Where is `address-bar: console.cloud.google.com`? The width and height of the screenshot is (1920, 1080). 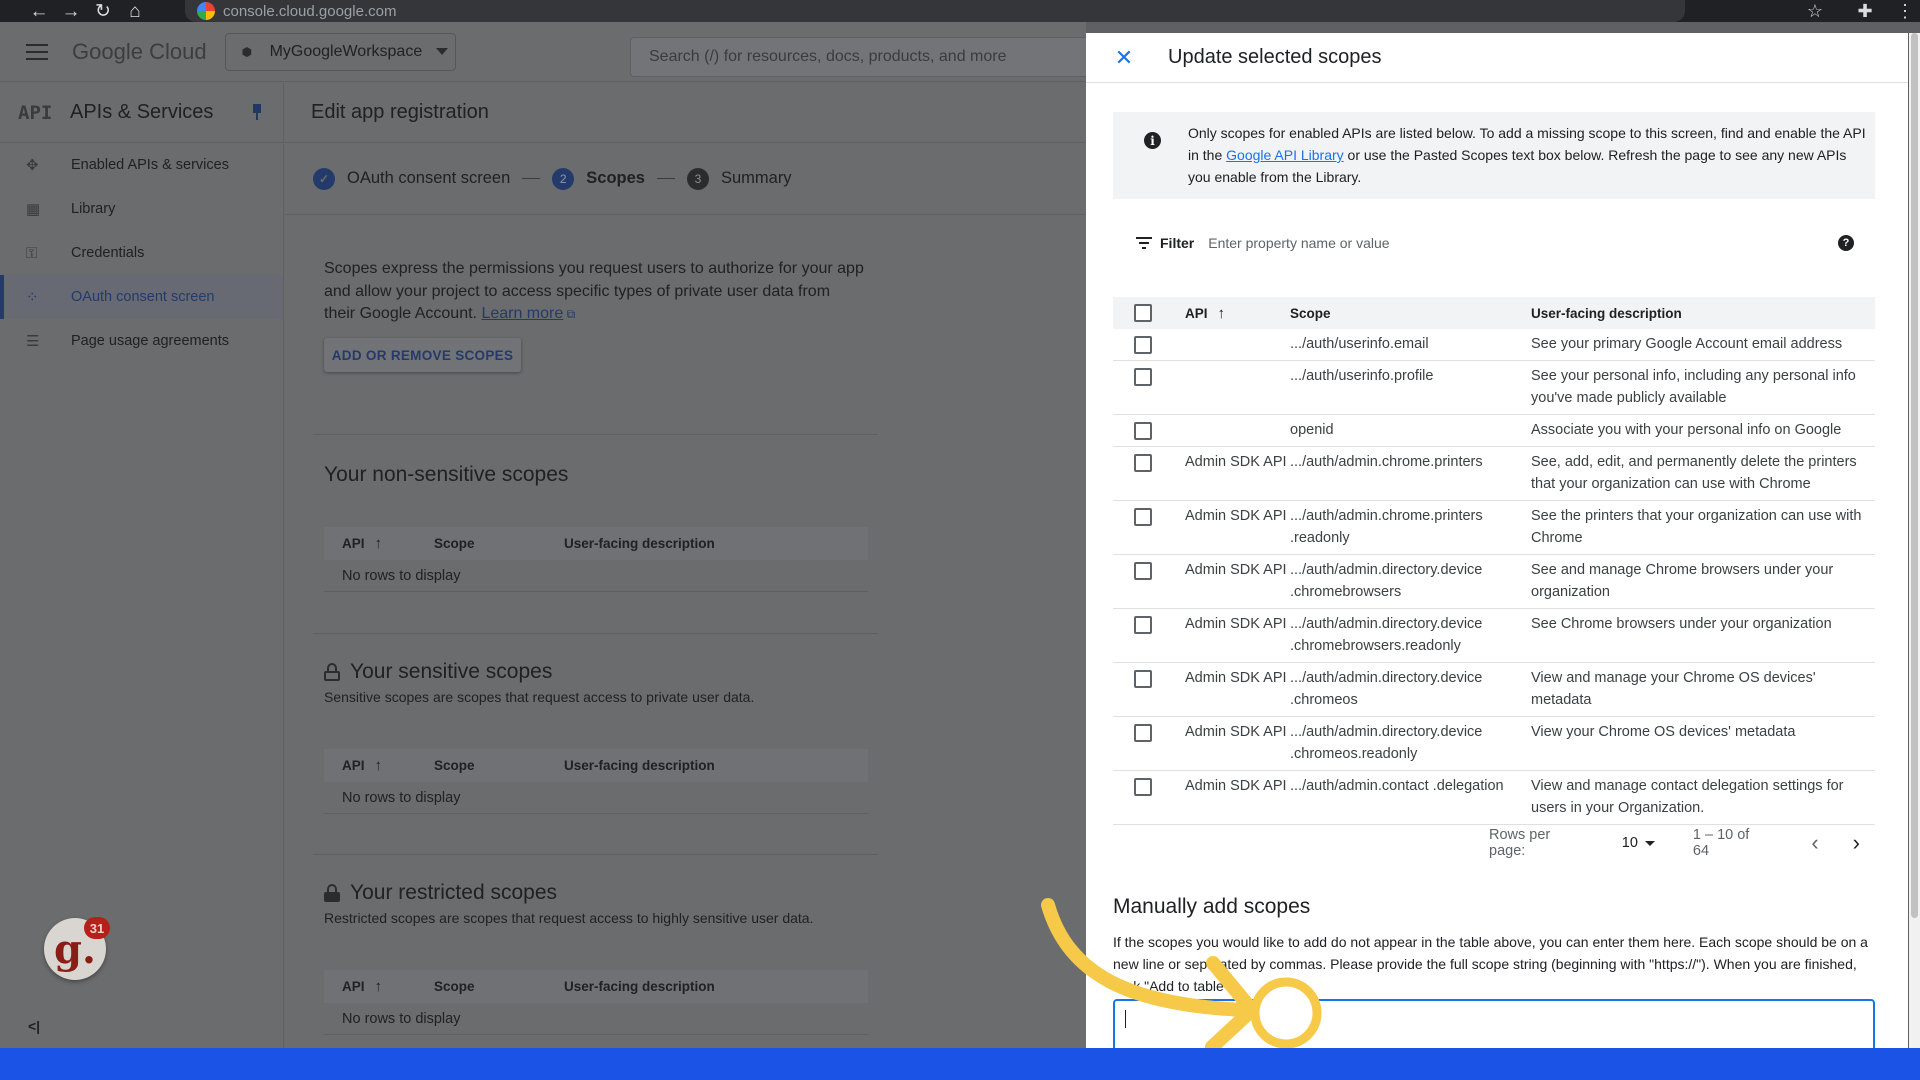
address-bar: console.cloud.google.com is located at coordinates (935, 11).